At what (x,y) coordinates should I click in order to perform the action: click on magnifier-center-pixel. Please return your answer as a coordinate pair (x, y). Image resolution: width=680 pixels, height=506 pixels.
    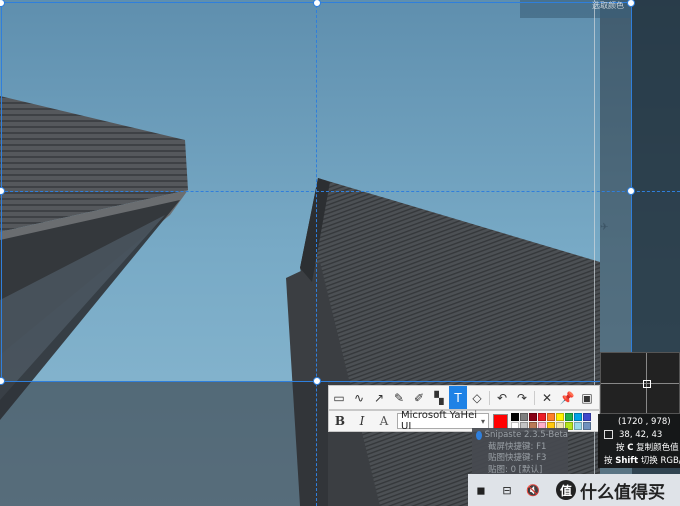
    Looking at the image, I should click on (647, 384).